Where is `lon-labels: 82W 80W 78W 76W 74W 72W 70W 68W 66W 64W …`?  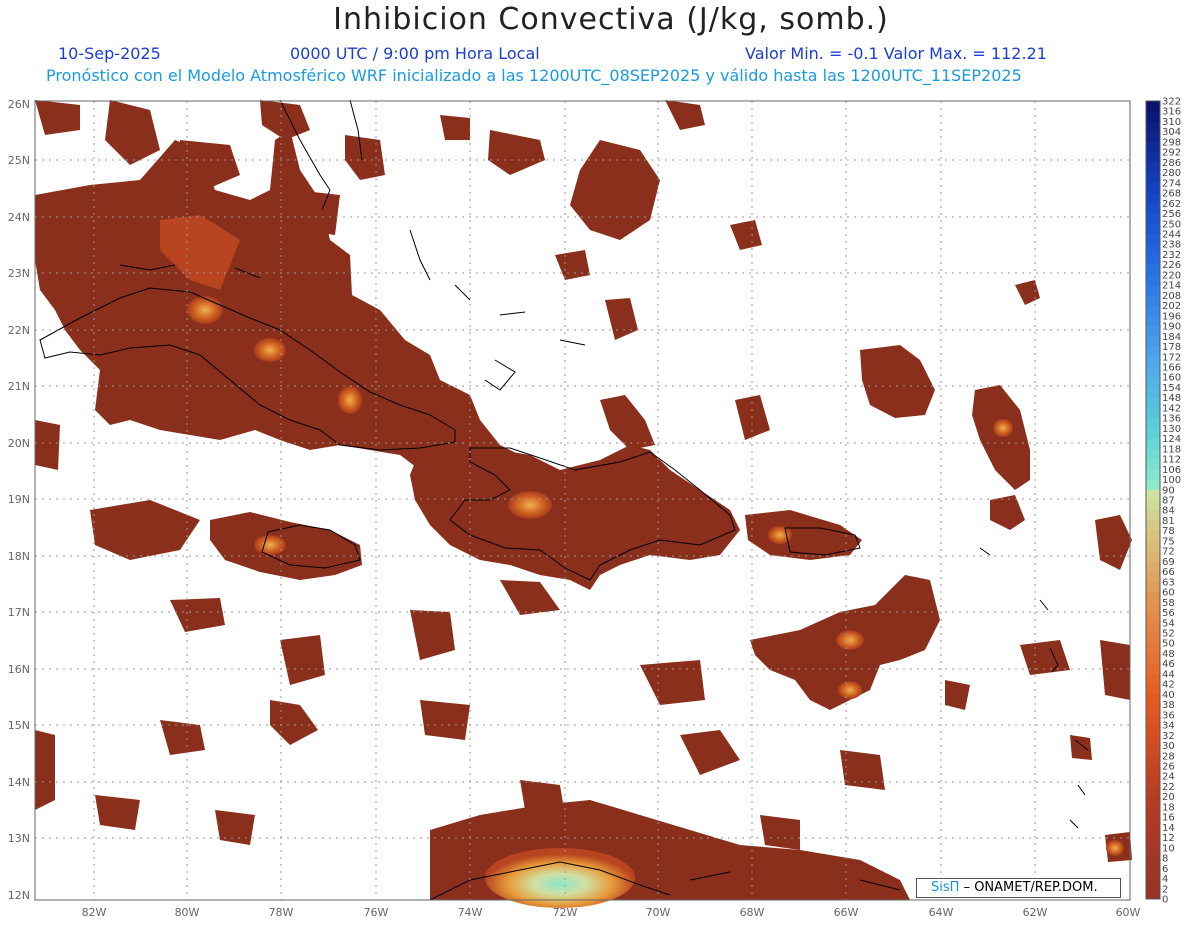 lon-labels: 82W 80W 78W 76W 74W 72W 70W 68W 66W 64W … is located at coordinates (611, 912).